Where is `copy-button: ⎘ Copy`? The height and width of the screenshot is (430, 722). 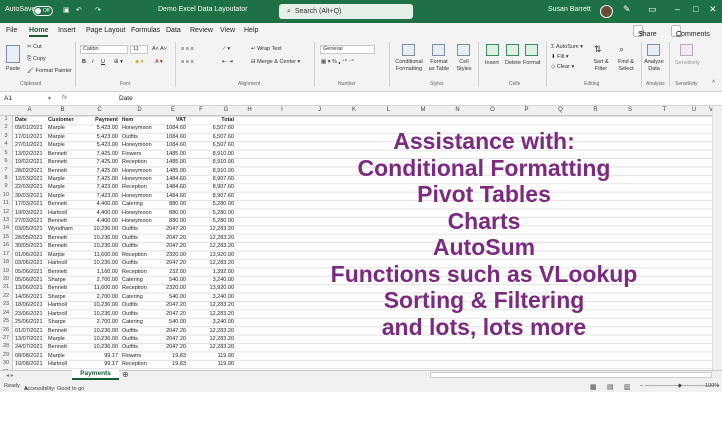
copy-button: ⎘ Copy is located at coordinates (36, 59).